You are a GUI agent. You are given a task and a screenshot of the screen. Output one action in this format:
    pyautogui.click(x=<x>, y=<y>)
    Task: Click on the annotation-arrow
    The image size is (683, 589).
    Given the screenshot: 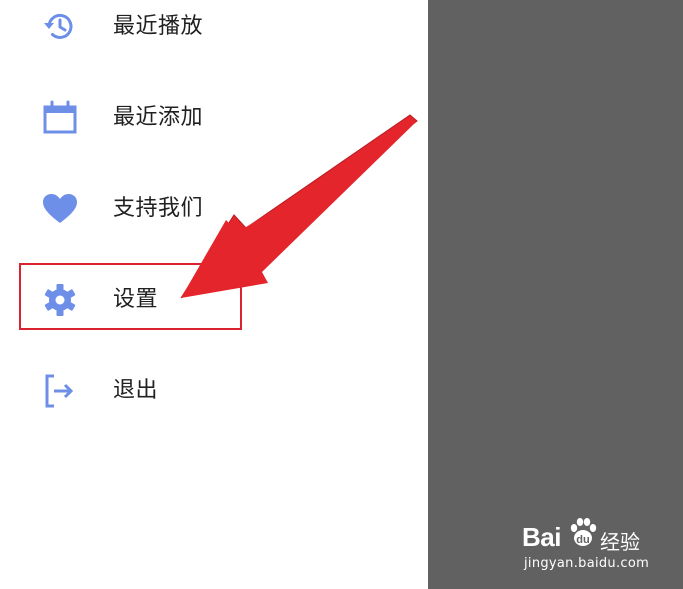 What is the action you would take?
    pyautogui.click(x=299, y=206)
    